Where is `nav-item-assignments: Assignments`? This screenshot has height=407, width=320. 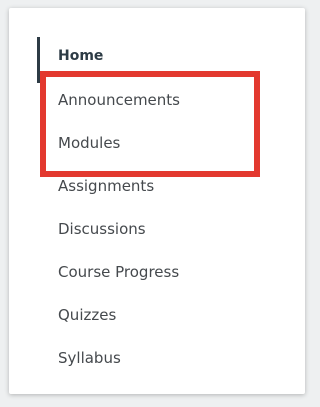
nav-item-assignments: Assignments is located at coordinates (106, 186).